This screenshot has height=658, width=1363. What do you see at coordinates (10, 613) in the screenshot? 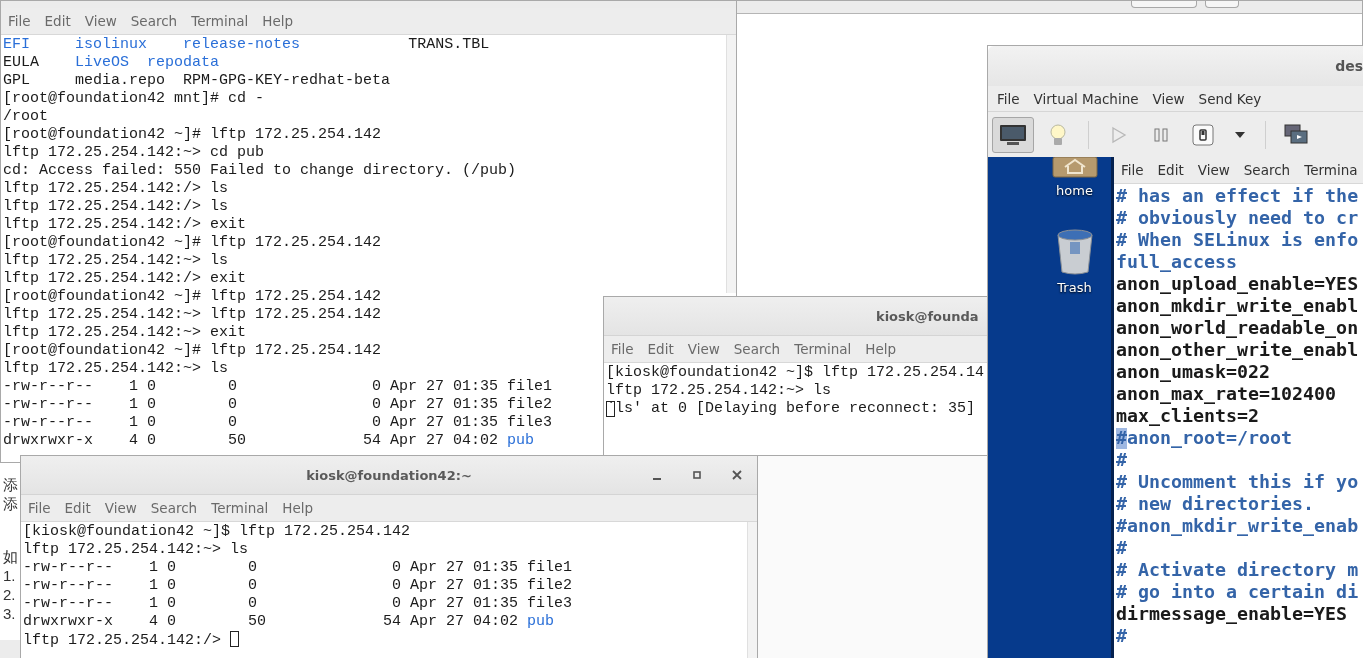
I see `document-text: 3.` at bounding box center [10, 613].